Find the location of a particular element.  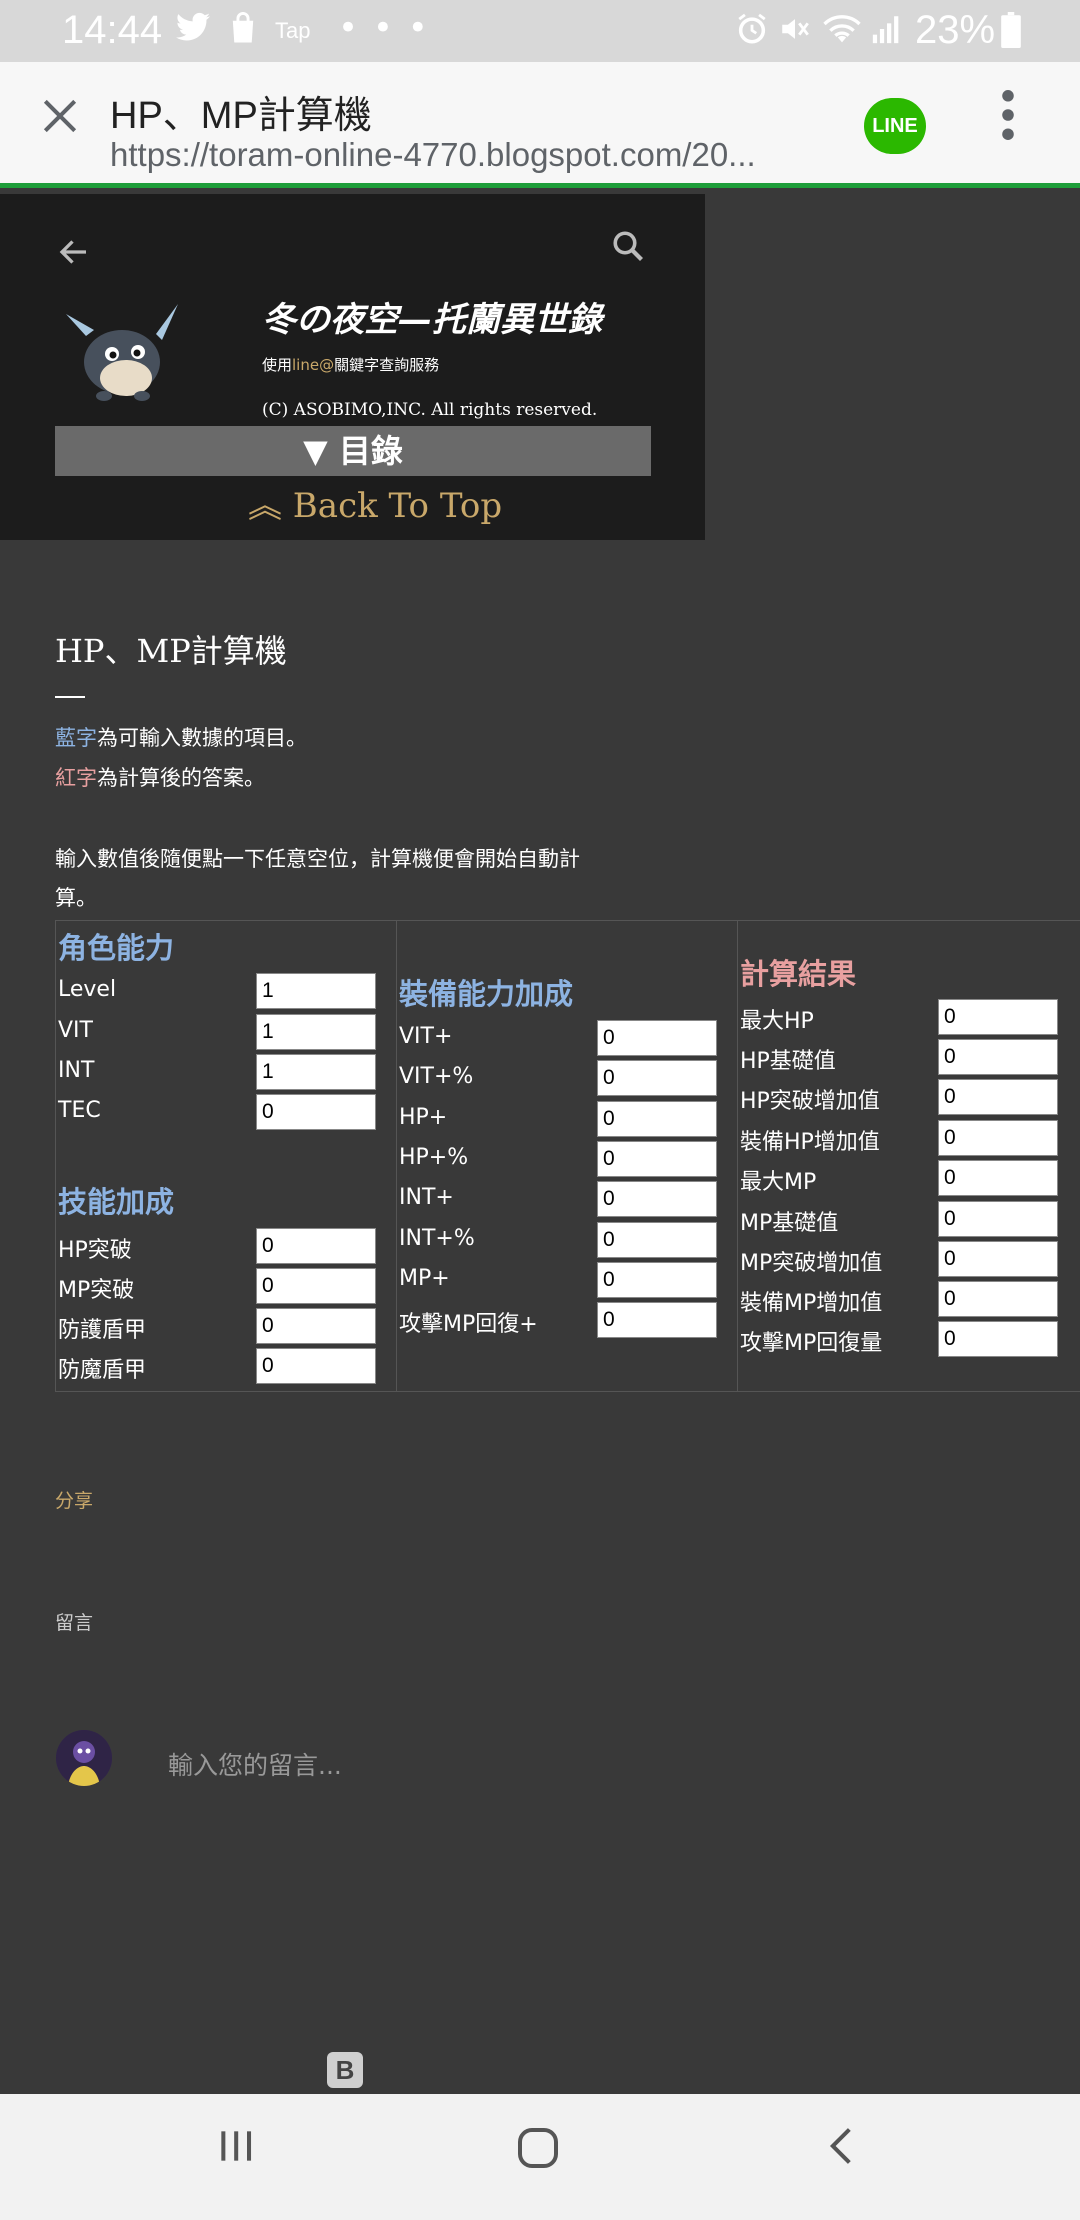

arrow-back-icon is located at coordinates (74, 255).